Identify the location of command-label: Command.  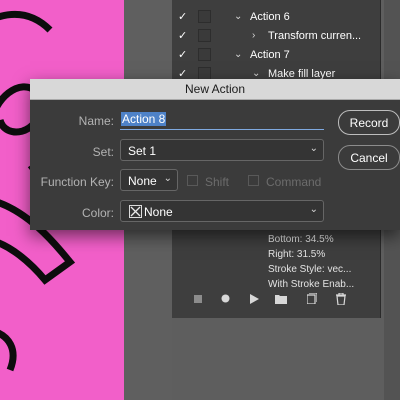
(294, 182).